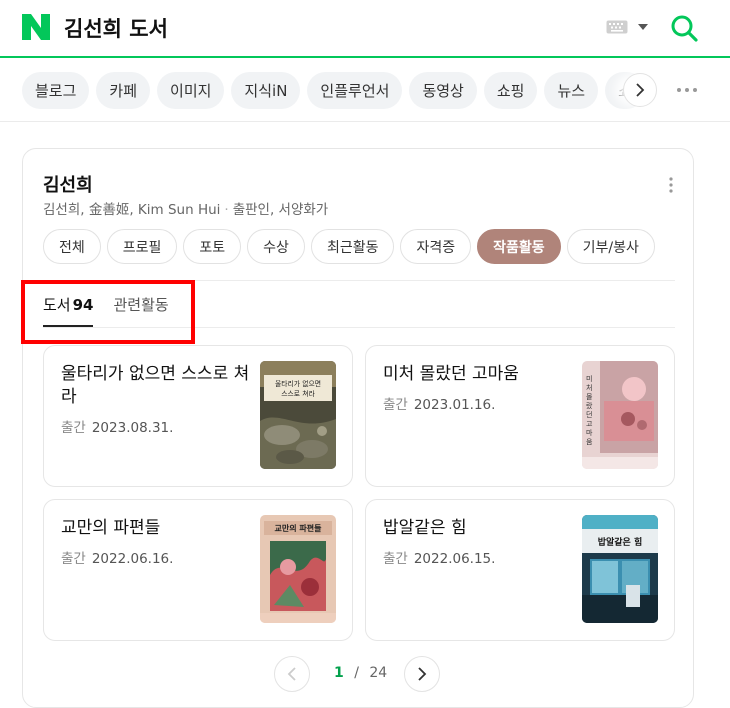  Describe the element at coordinates (620, 415) in the screenshot. I see `book-cover: 미처몰랐던고마움` at that location.